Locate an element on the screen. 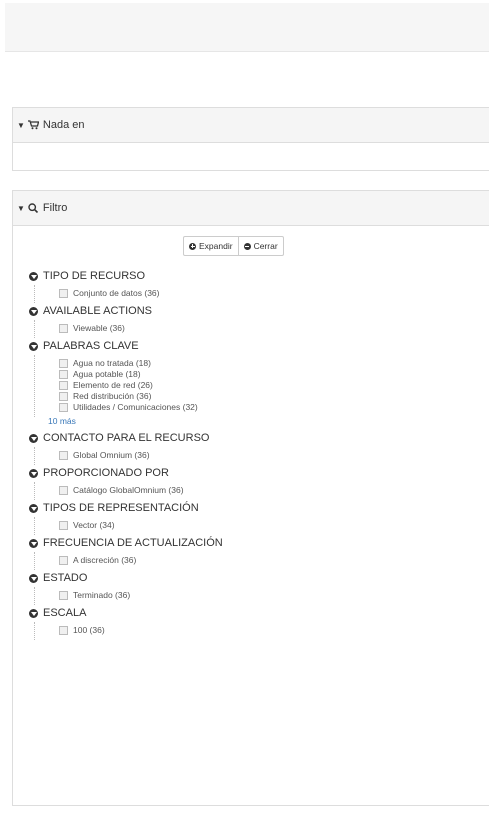 The image size is (489, 814). facet-option: 100 (36) is located at coordinates (264, 630).